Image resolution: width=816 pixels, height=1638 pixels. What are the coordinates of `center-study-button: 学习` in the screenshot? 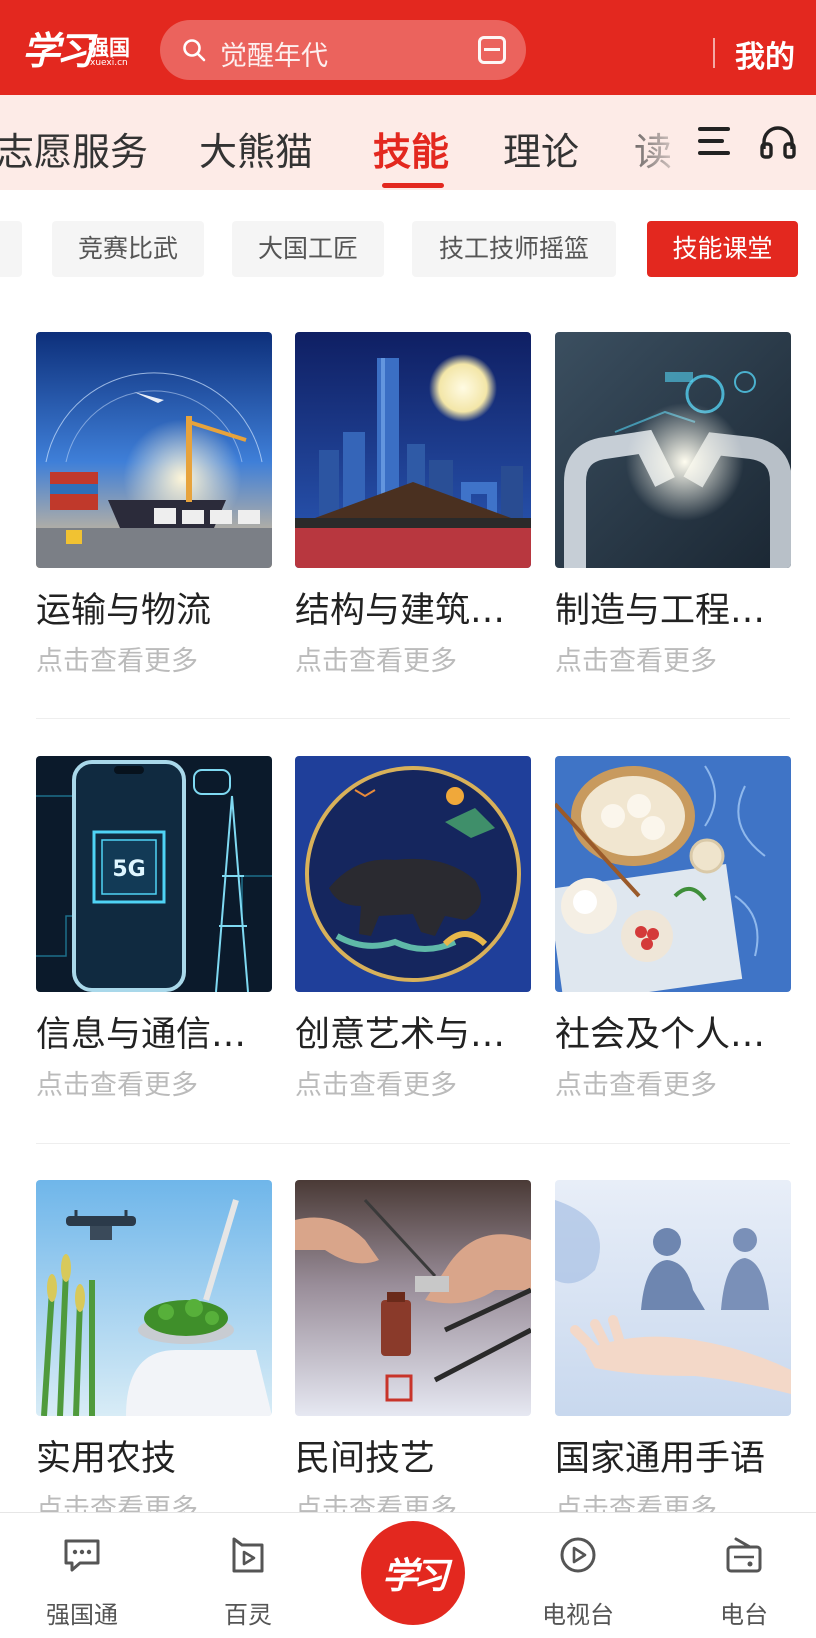 It's located at (413, 1573).